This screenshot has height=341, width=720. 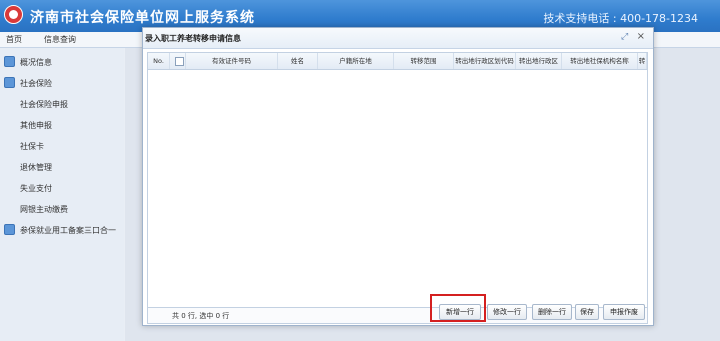 I want to click on column-header: 转出地行政区, so click(x=539, y=61).